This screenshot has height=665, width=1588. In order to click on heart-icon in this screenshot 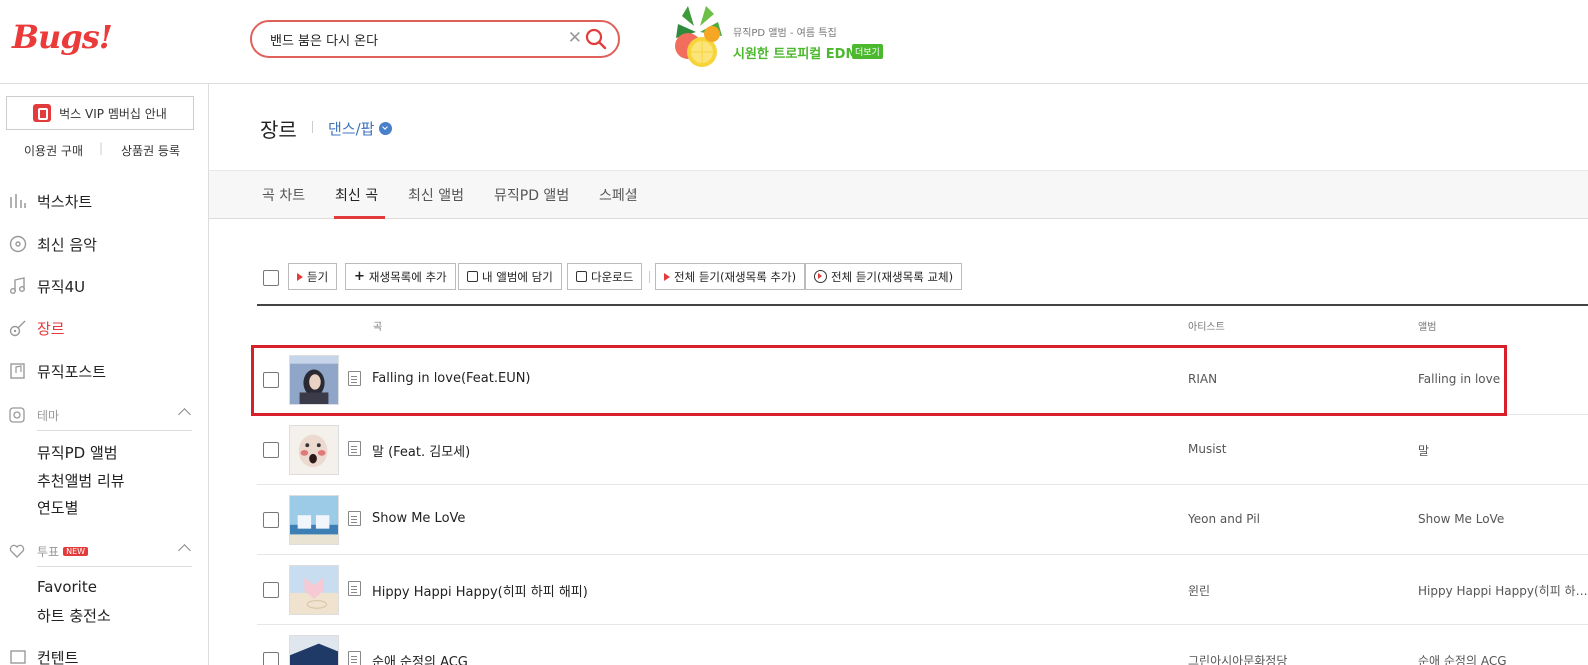, I will do `click(17, 551)`.